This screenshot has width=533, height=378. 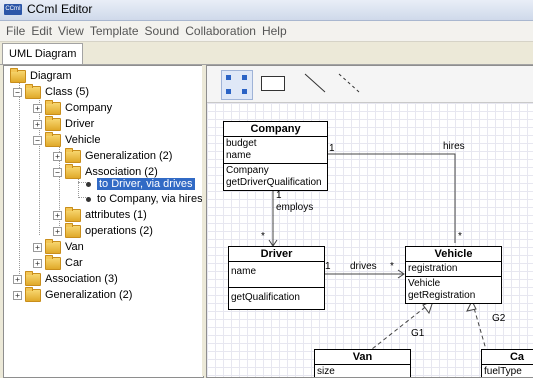 I want to click on rectangle-icon, so click(x=273, y=83).